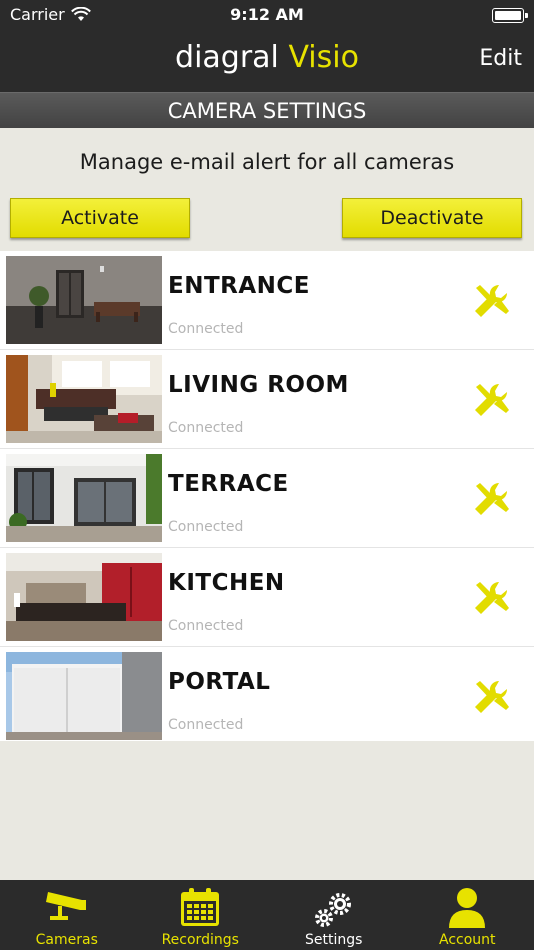  I want to click on camera-name: TERRACE, so click(228, 484).